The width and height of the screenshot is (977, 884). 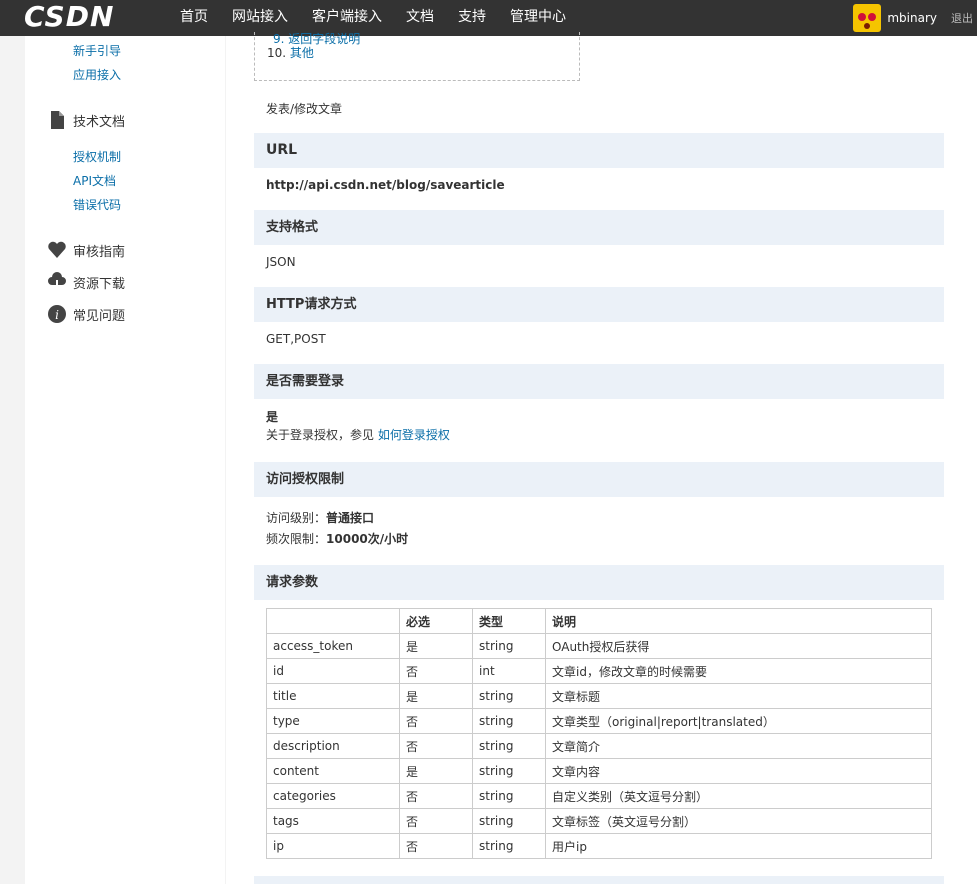 I want to click on logout-link: 退出, so click(x=962, y=18).